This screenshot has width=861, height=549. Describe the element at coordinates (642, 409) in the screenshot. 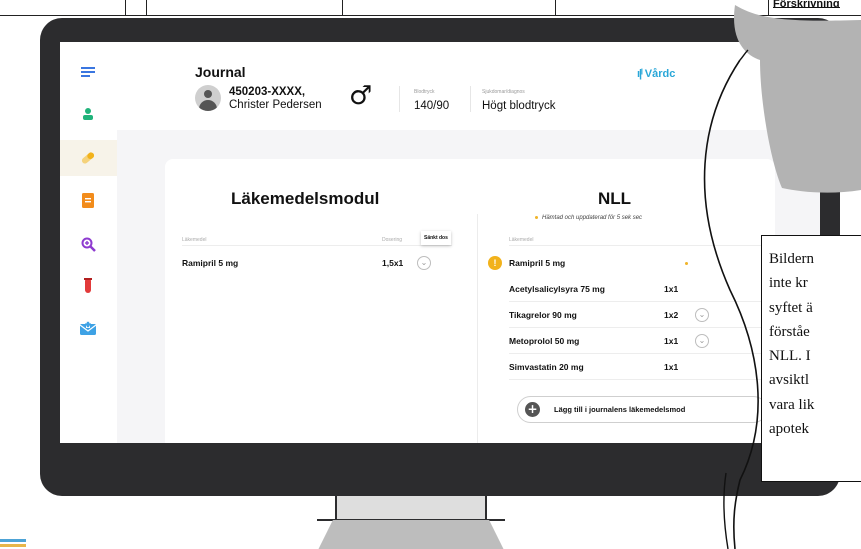

I see `add-to-journal-button: + Lägg till i journalens läkemedelsmod` at that location.